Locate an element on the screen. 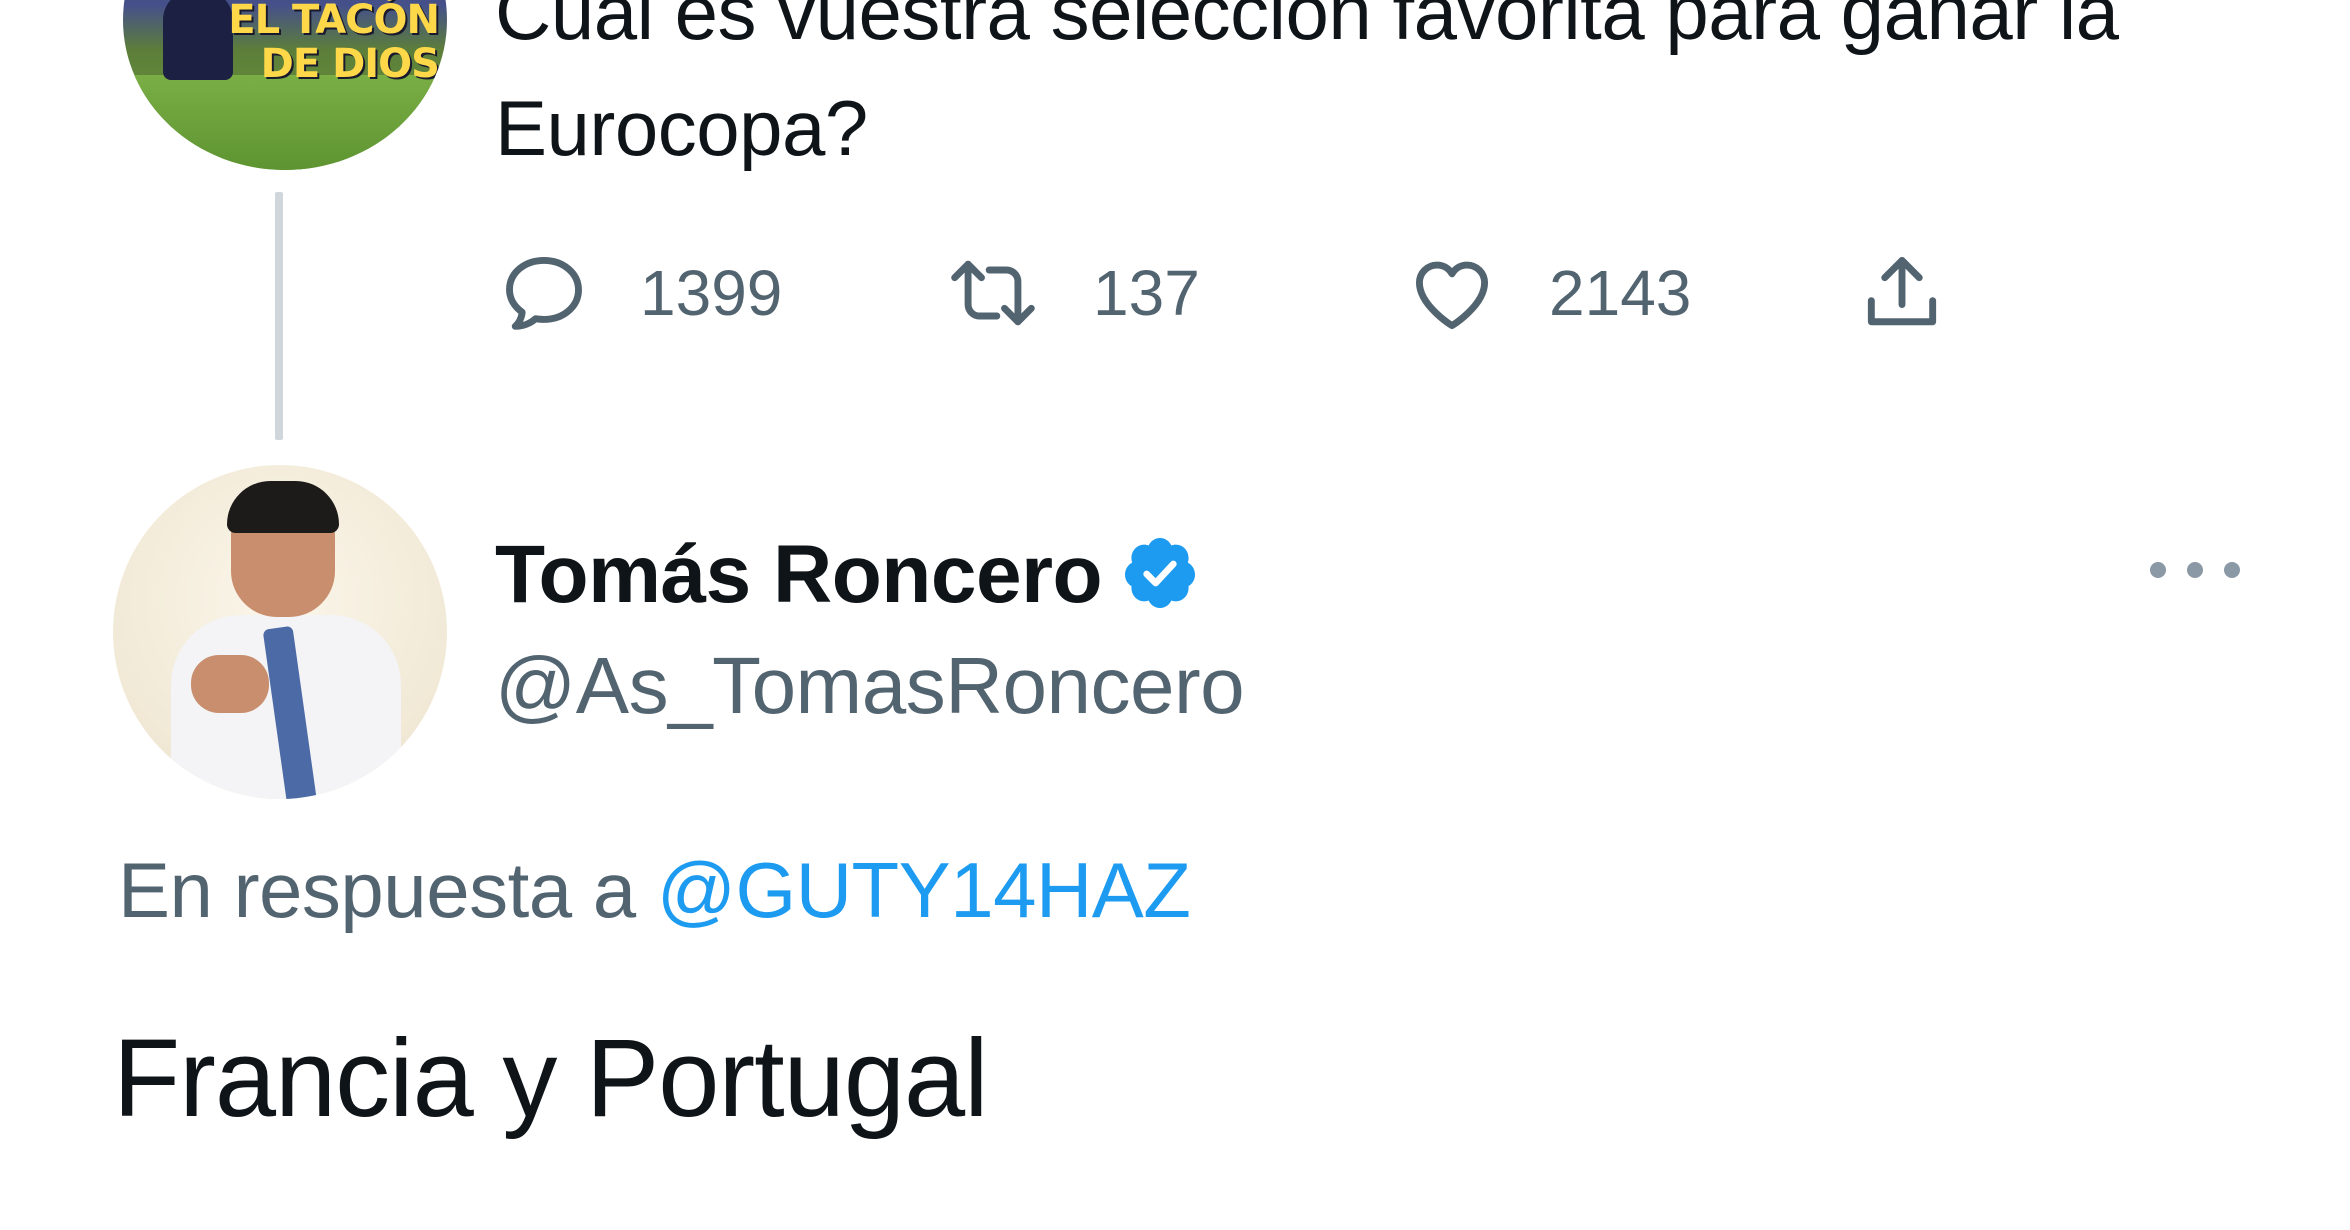  avatar-logo-text: EL TACÓN DE DIOS is located at coordinates (334, 43).